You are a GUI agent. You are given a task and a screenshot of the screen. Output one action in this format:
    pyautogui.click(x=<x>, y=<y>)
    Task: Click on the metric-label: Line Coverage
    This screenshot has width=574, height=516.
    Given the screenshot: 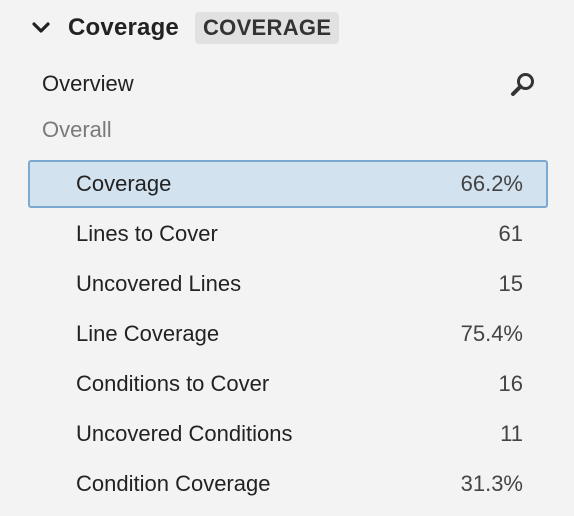 What is the action you would take?
    pyautogui.click(x=148, y=333)
    